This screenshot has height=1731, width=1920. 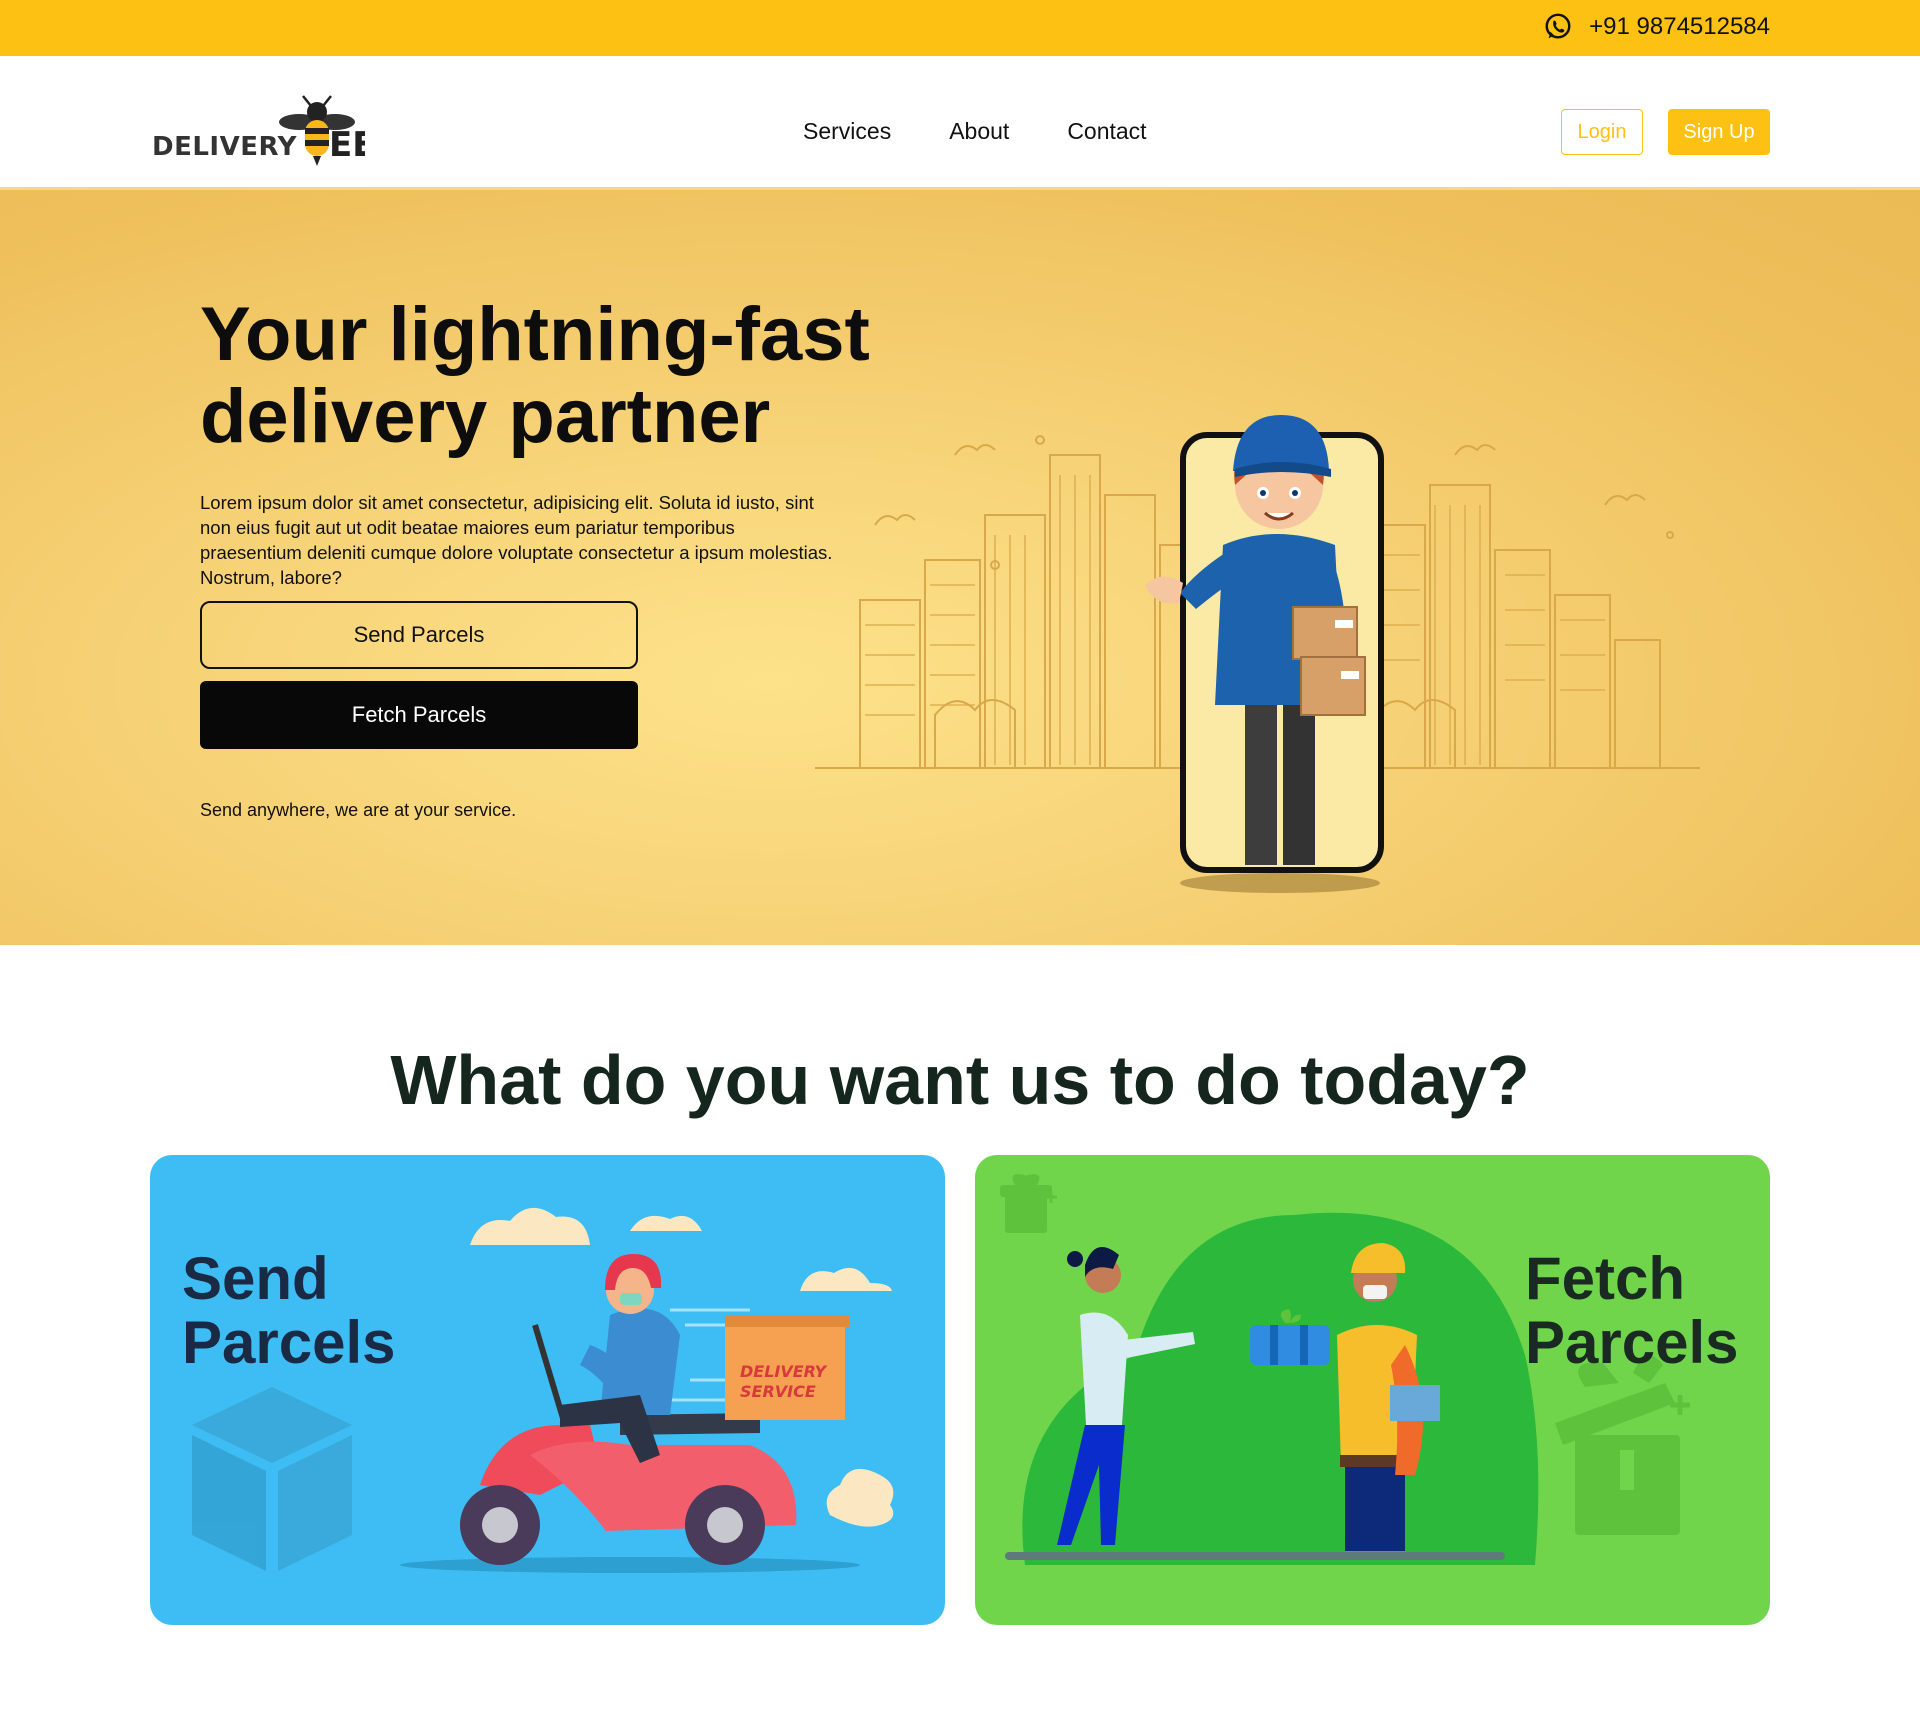 What do you see at coordinates (960, 28) in the screenshot?
I see `top-bar: +91 9874512584` at bounding box center [960, 28].